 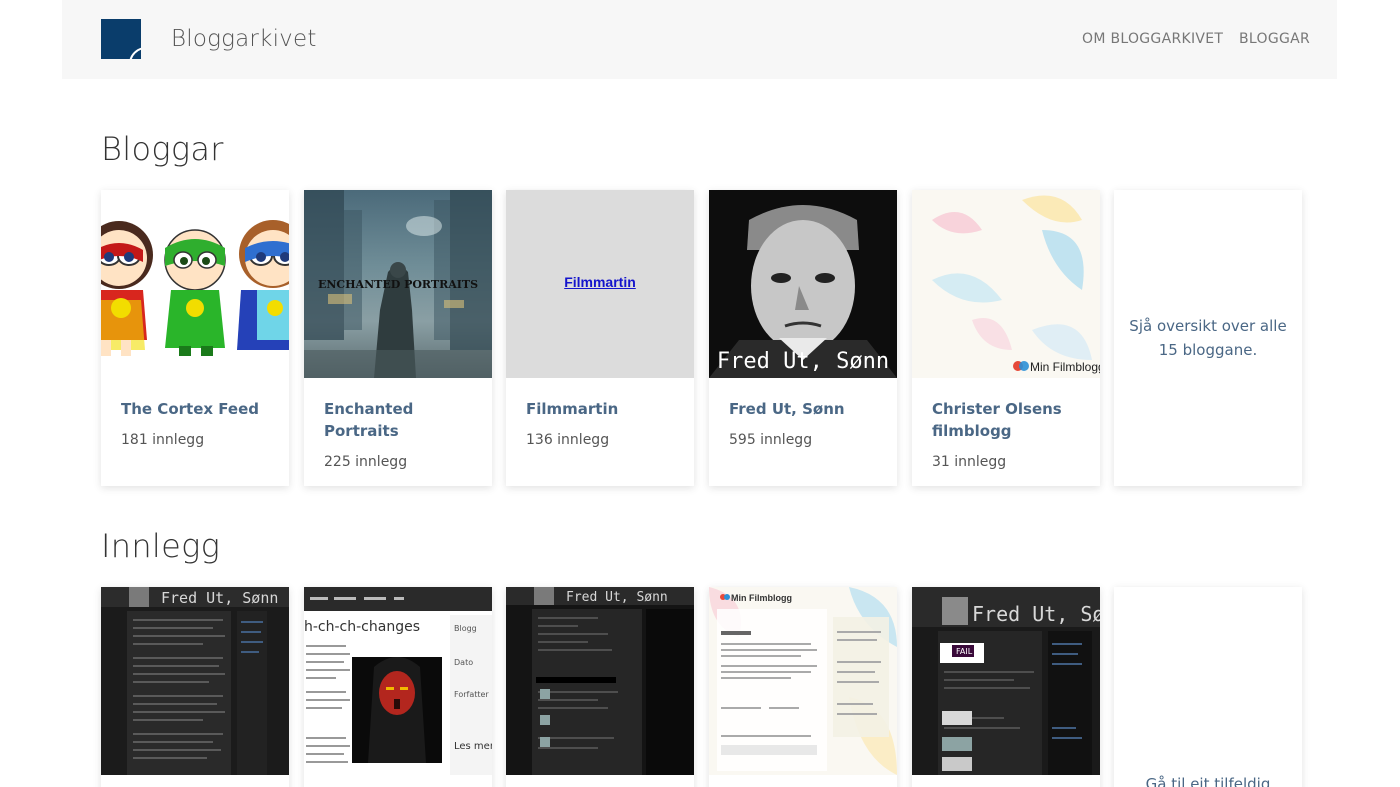 I want to click on all-blogs-card: Sjå oversikt over alle 15 bloggane., so click(x=1208, y=338).